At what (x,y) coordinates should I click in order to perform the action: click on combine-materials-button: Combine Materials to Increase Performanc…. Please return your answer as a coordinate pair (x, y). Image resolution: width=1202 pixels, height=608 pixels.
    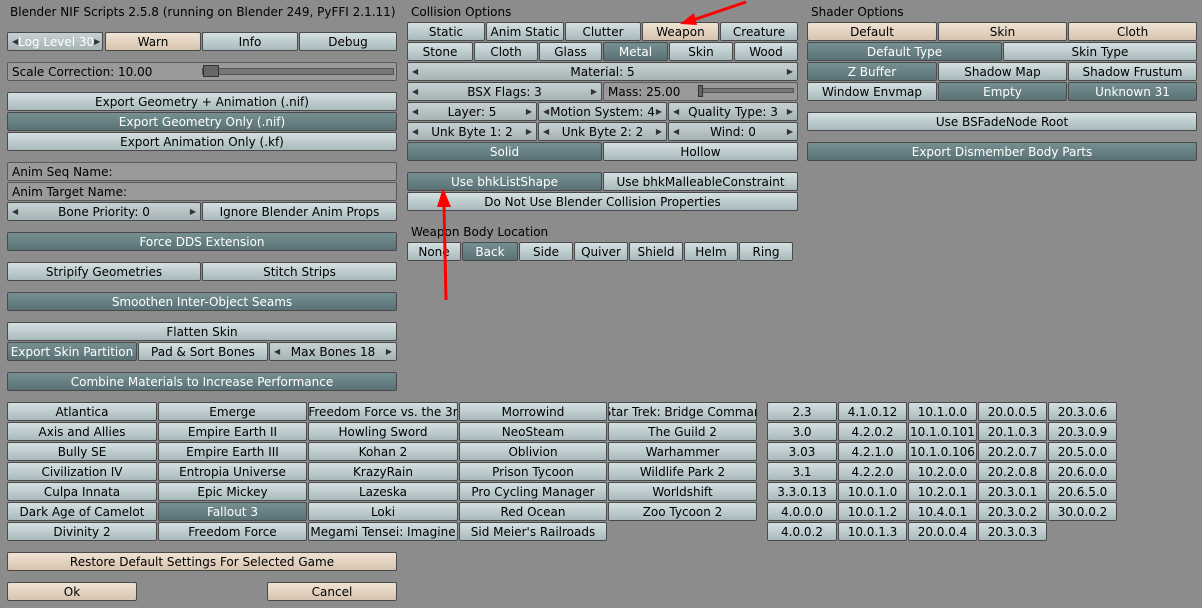
    Looking at the image, I should click on (202, 381).